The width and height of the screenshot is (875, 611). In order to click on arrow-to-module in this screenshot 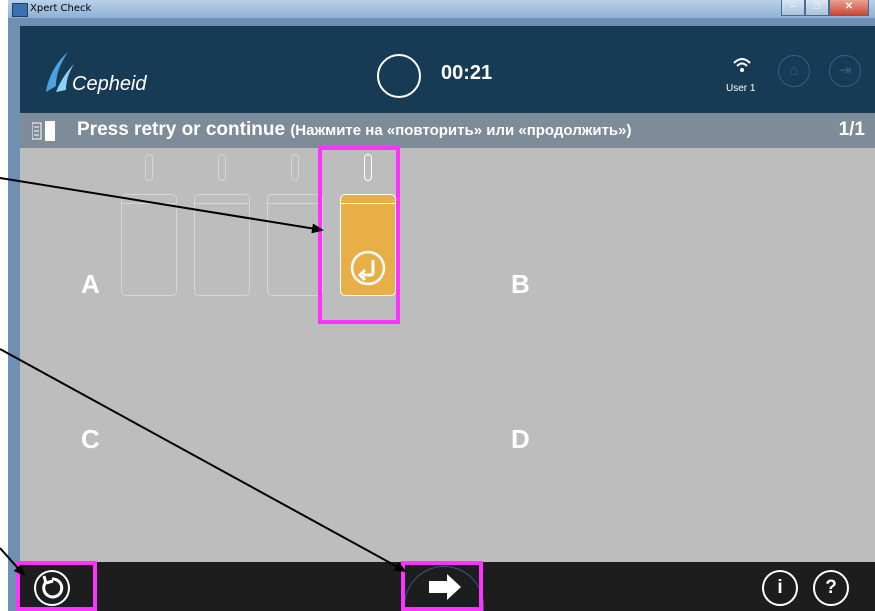, I will do `click(162, 205)`.